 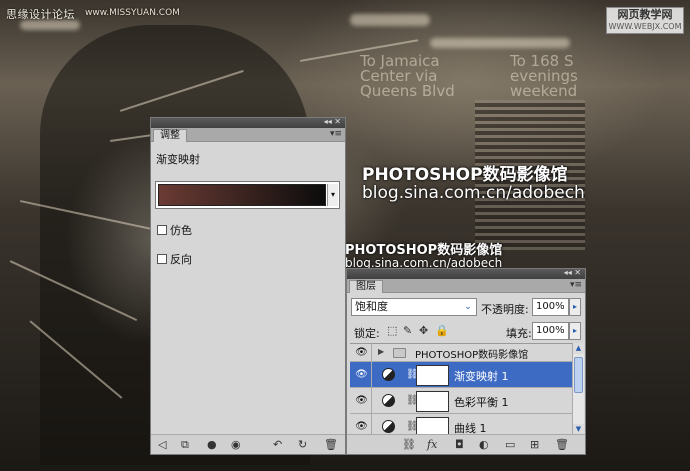 I want to click on delete-layer-icon: 🗑, so click(x=562, y=444).